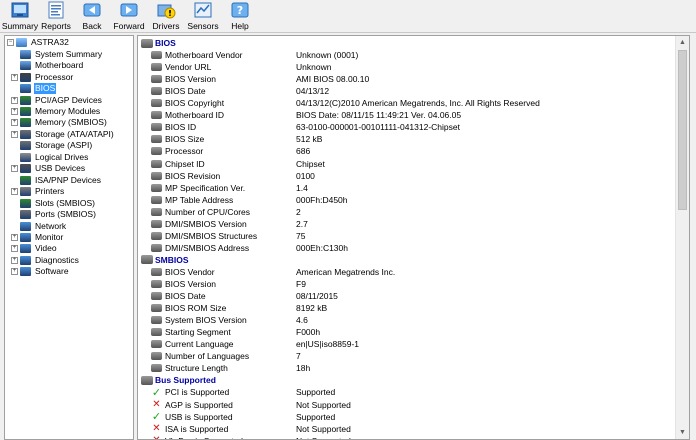 The height and width of the screenshot is (440, 696). Describe the element at coordinates (57, 54) in the screenshot. I see `tree-item: System Summary` at that location.